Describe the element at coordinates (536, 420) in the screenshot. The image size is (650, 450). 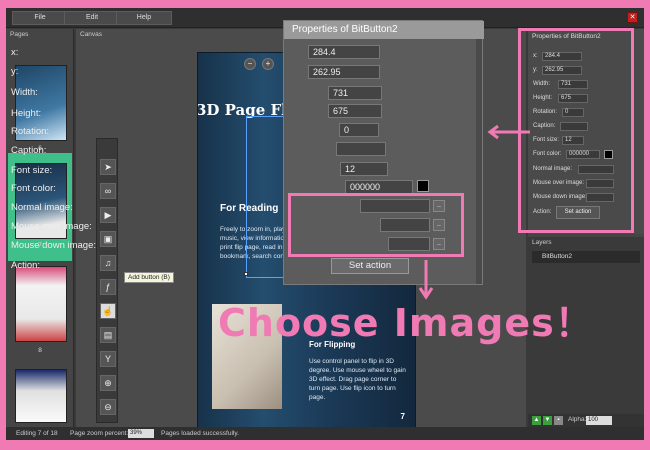
I see `move-up-icon: ▲` at that location.